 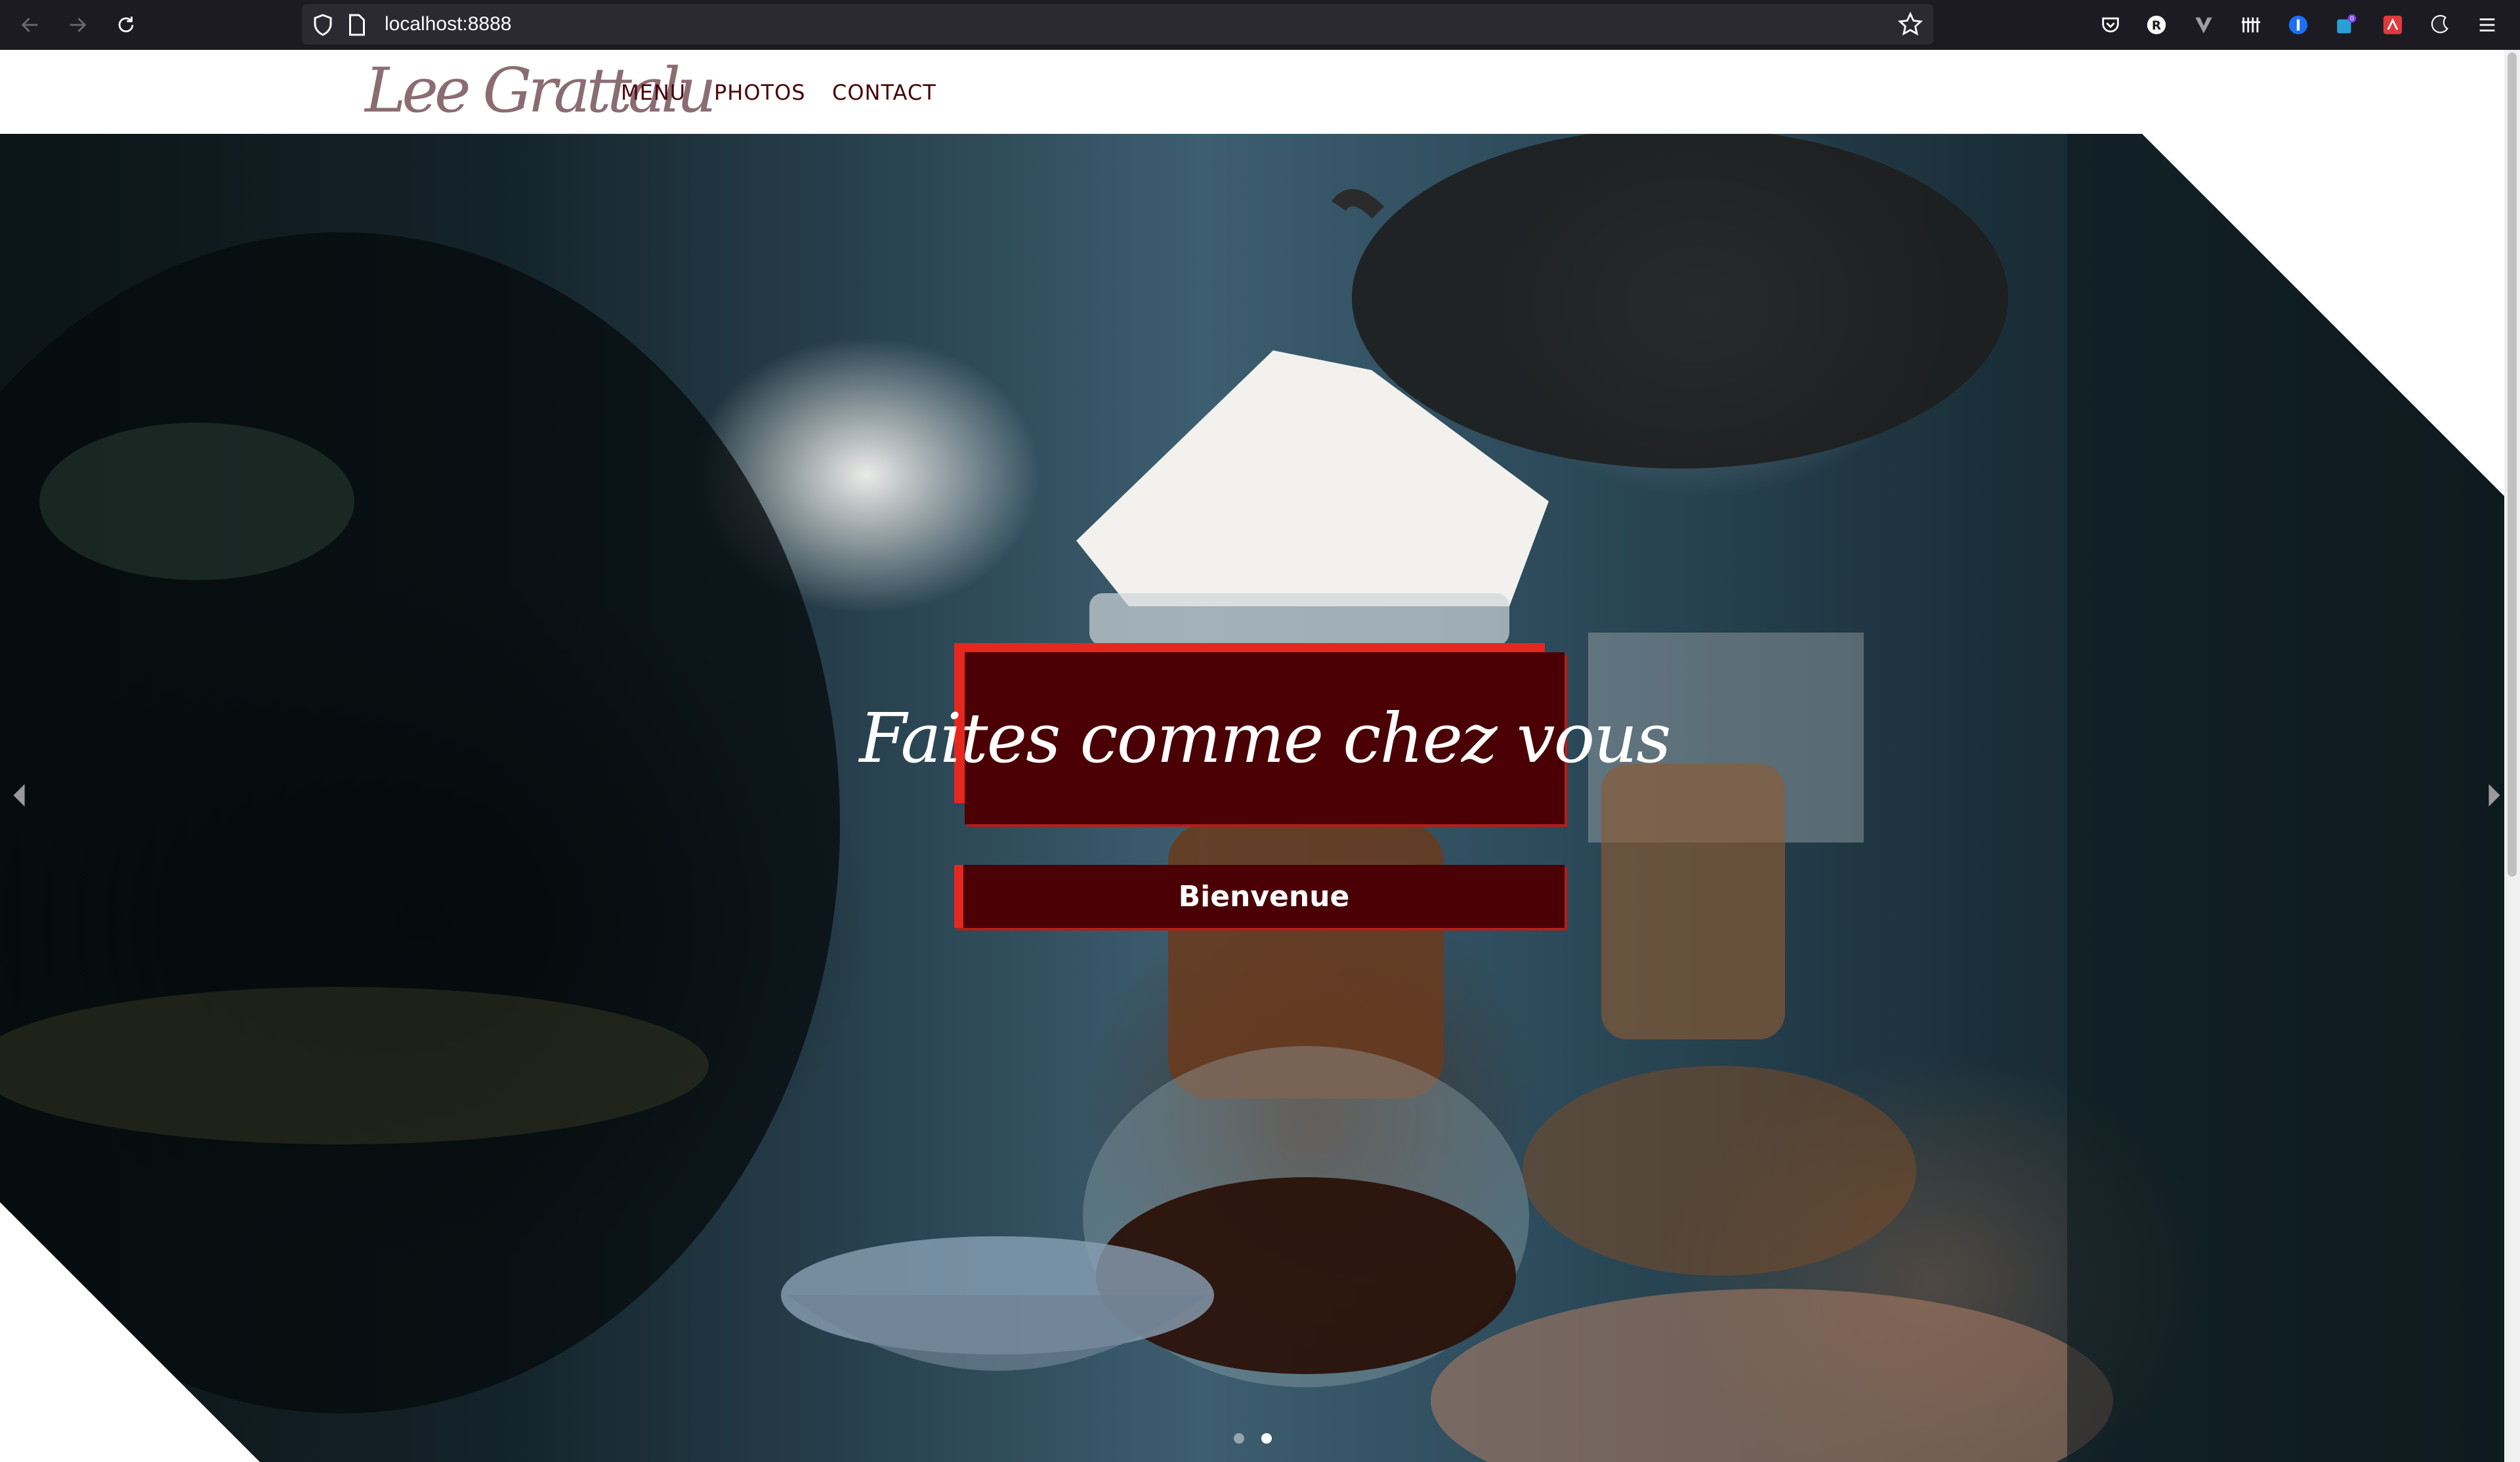 What do you see at coordinates (1266, 1438) in the screenshot?
I see `carousel-dot-active` at bounding box center [1266, 1438].